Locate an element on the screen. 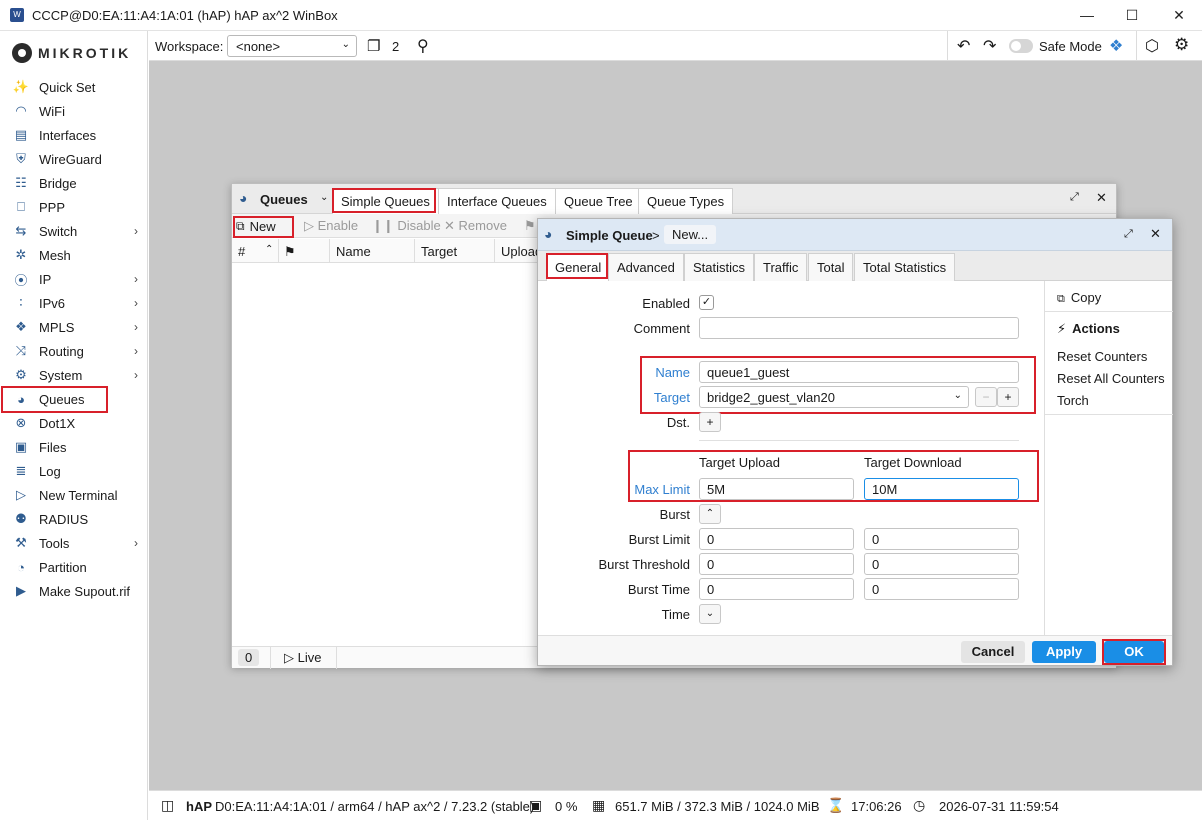 Image resolution: width=1202 pixels, height=820 pixels. highlight-general-tab is located at coordinates (577, 266).